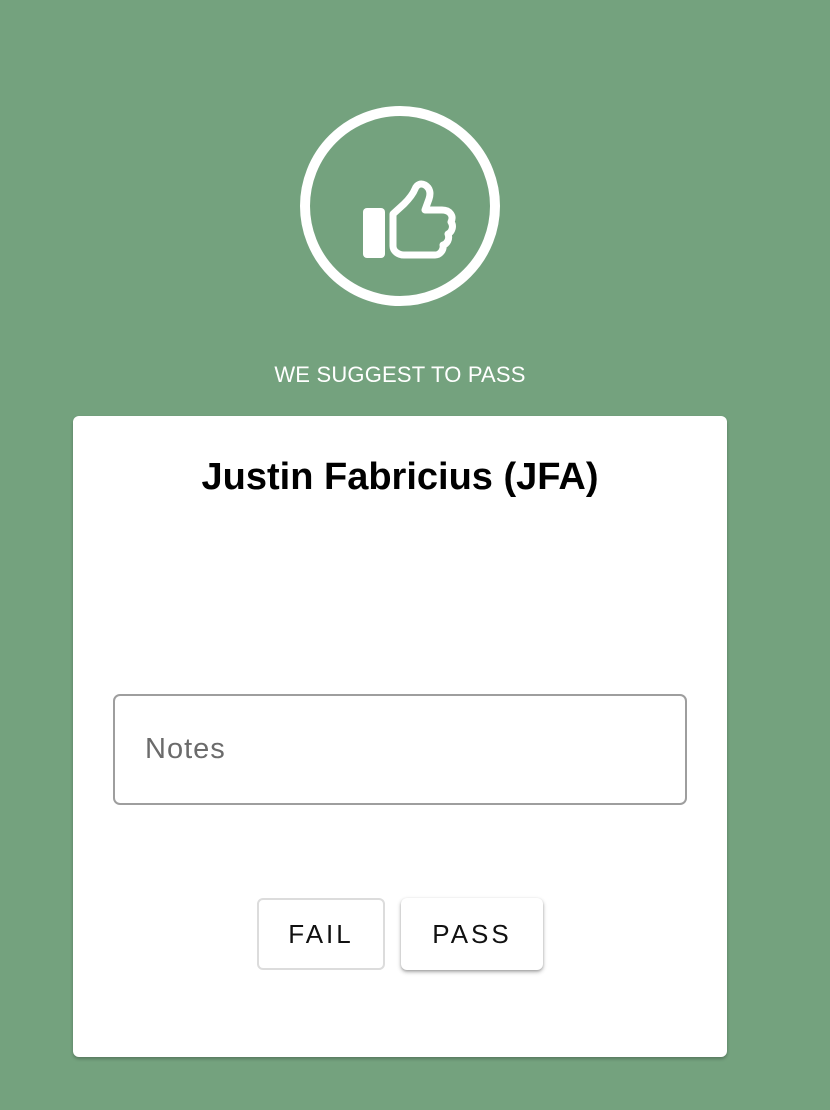 This screenshot has width=830, height=1110. I want to click on status-icon-ring, so click(400, 206).